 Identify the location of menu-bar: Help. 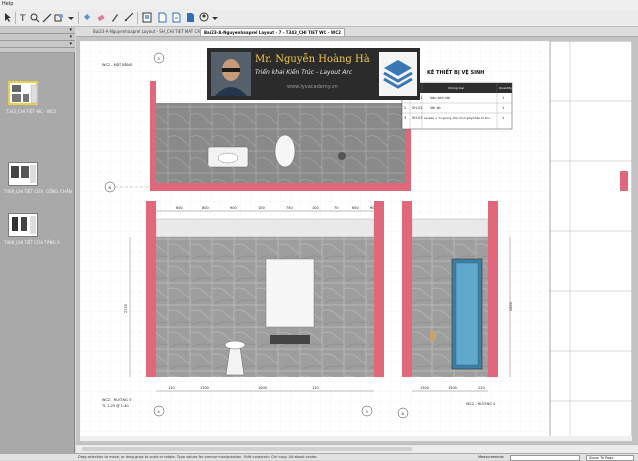
(319, 4).